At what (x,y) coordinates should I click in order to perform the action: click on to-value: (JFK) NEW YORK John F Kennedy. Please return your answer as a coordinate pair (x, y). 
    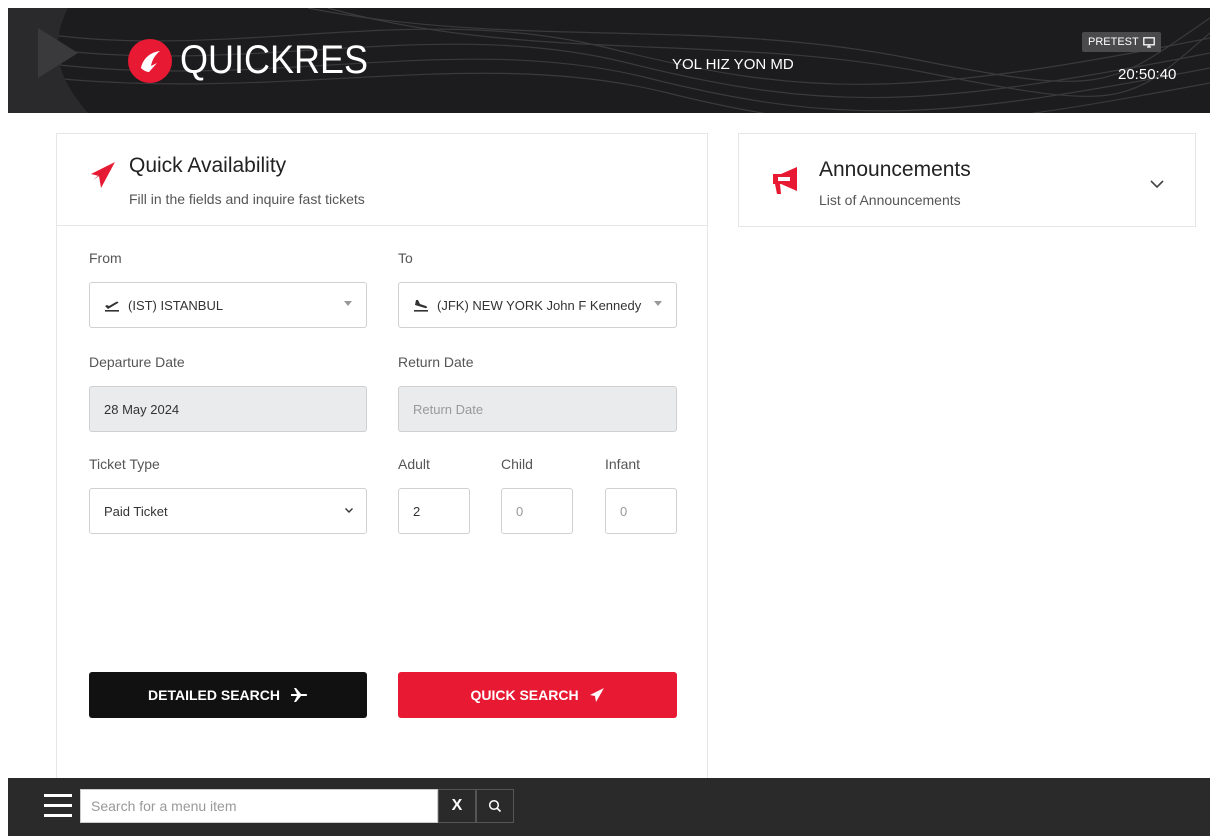
    Looking at the image, I should click on (539, 305).